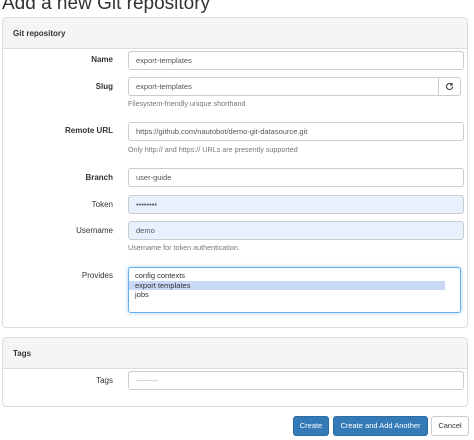  I want to click on token-label: Token, so click(102, 204).